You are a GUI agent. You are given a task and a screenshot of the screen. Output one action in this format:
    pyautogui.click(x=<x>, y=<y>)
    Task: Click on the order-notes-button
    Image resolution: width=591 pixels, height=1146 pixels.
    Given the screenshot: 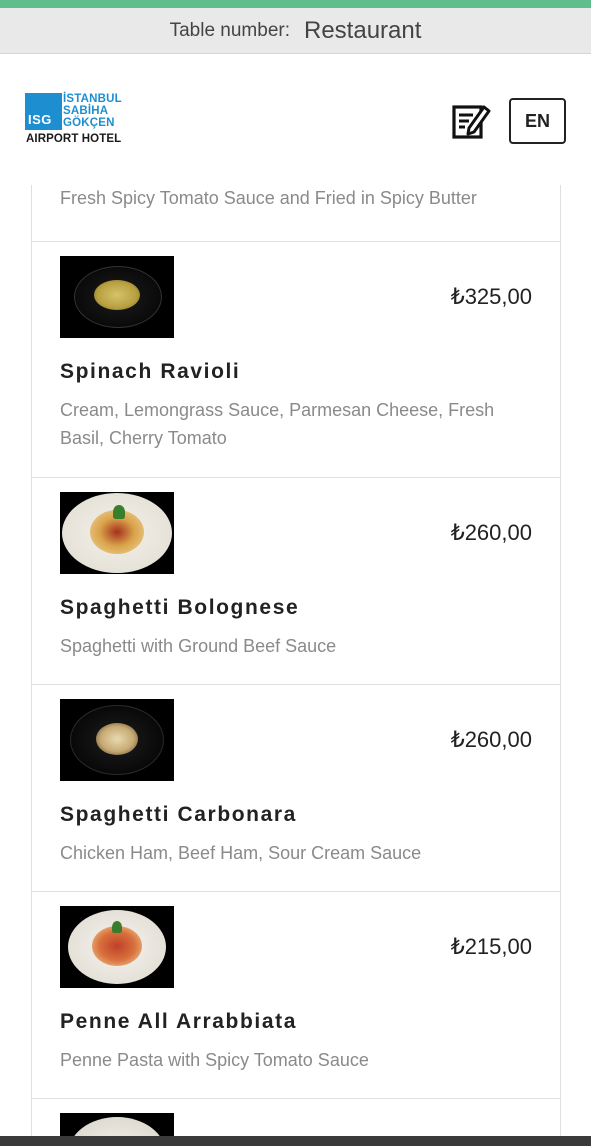 What is the action you would take?
    pyautogui.click(x=471, y=121)
    